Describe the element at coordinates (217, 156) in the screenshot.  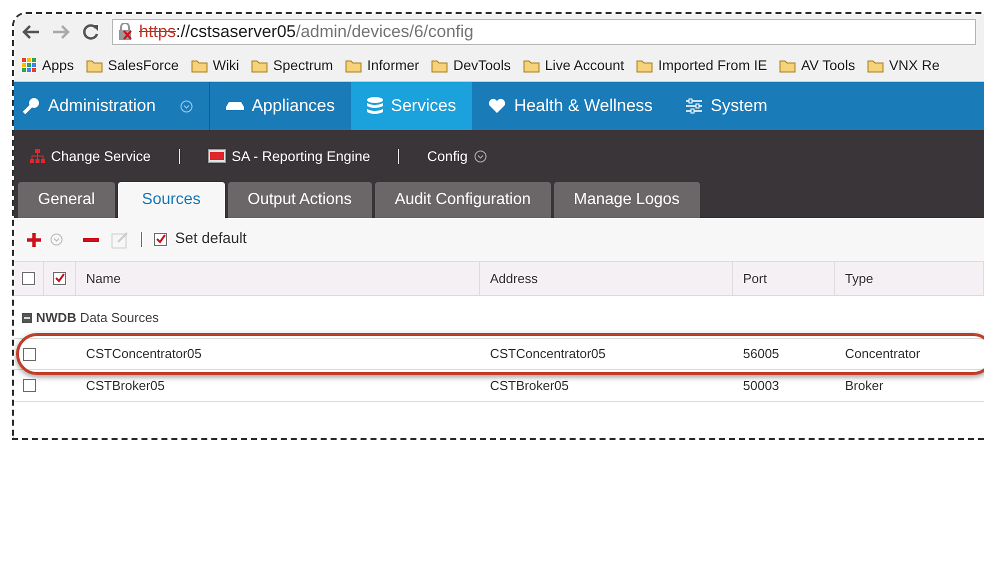
I see `engine-badge-icon` at that location.